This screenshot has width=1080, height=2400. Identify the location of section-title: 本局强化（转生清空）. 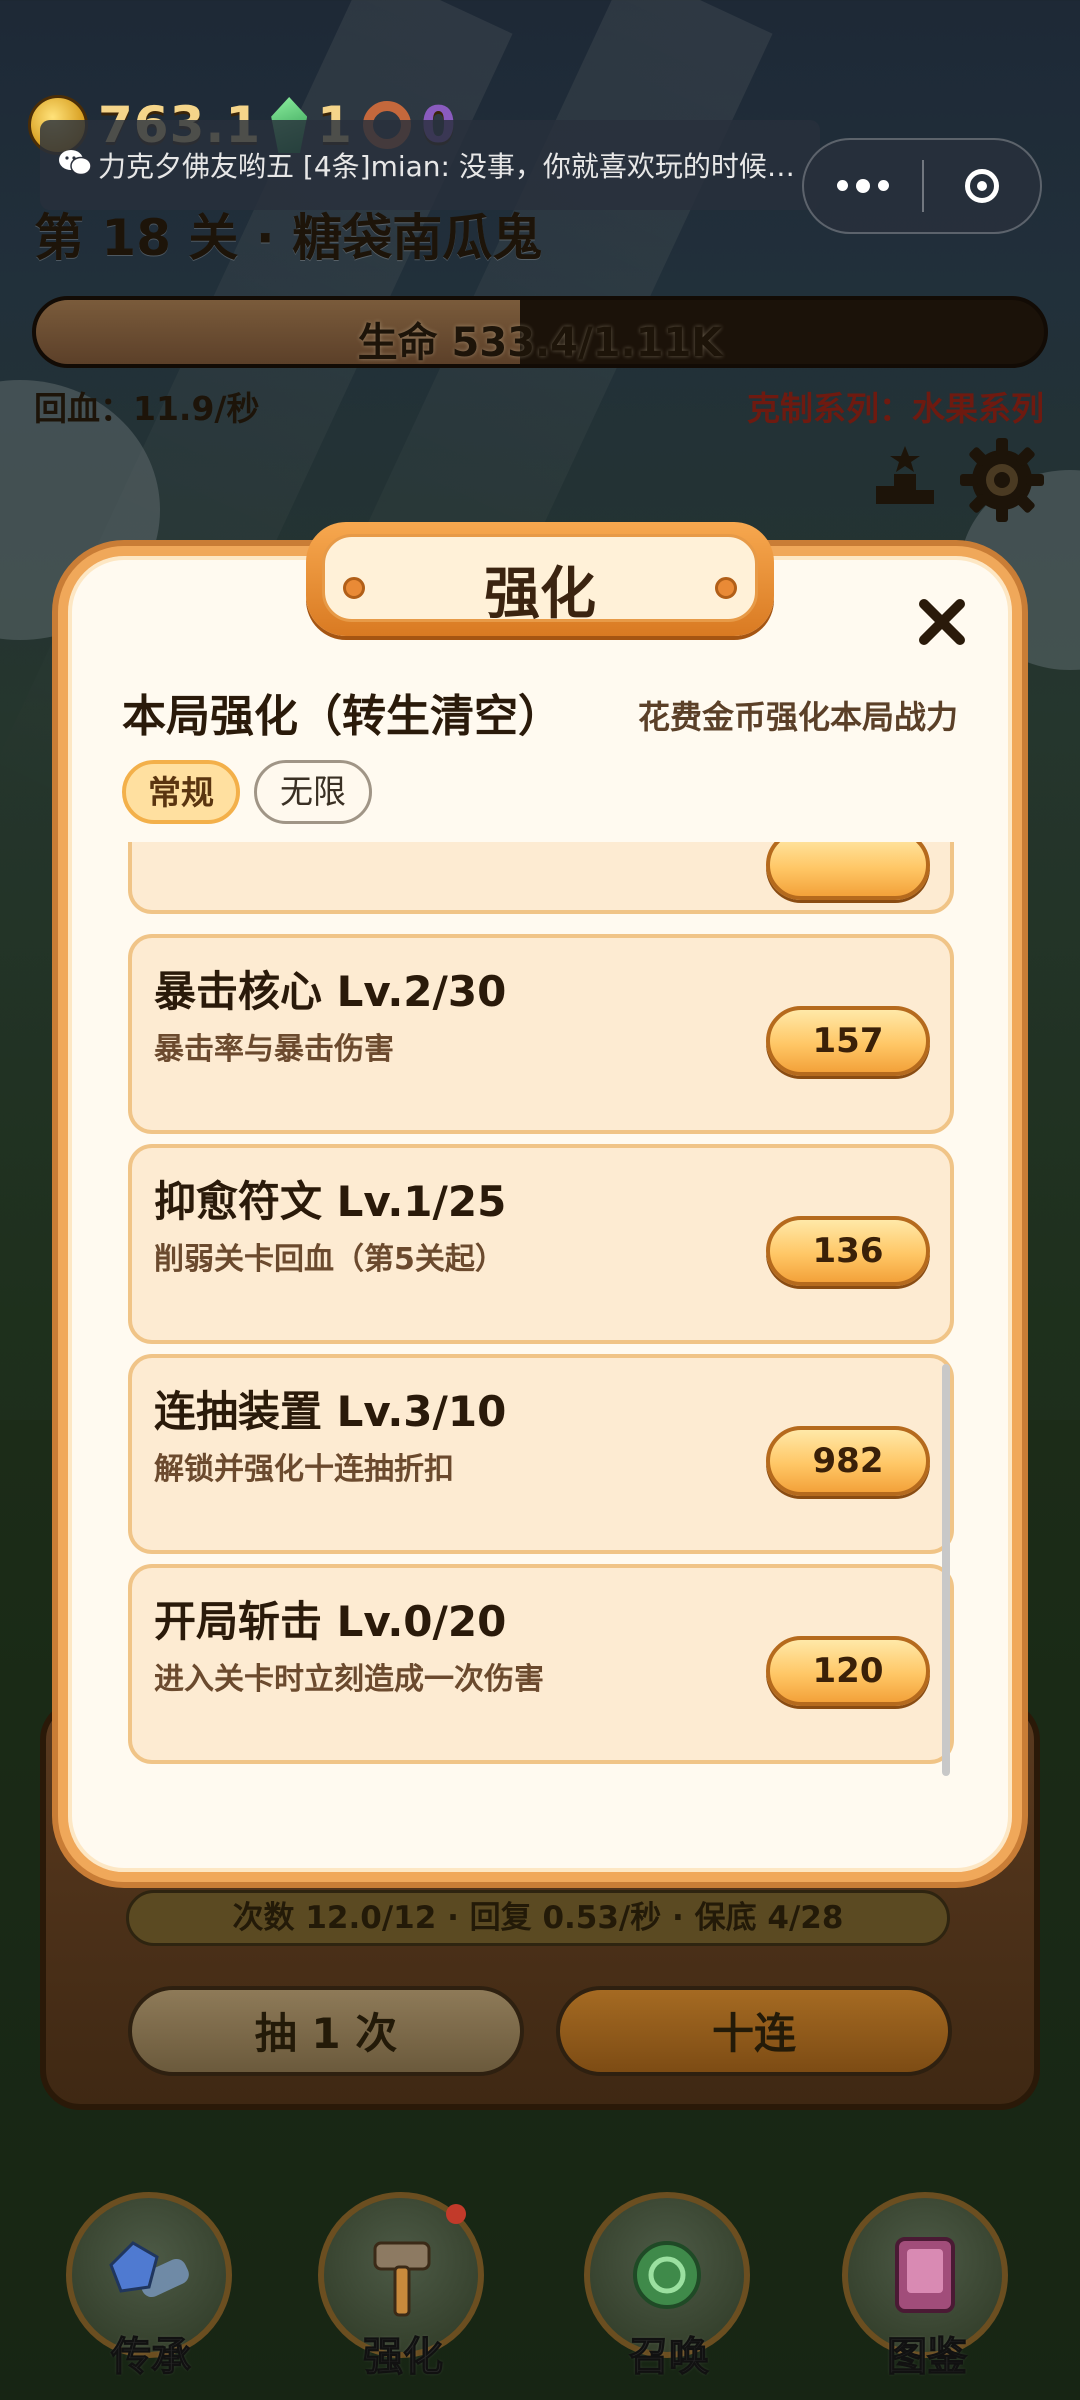
(342, 716).